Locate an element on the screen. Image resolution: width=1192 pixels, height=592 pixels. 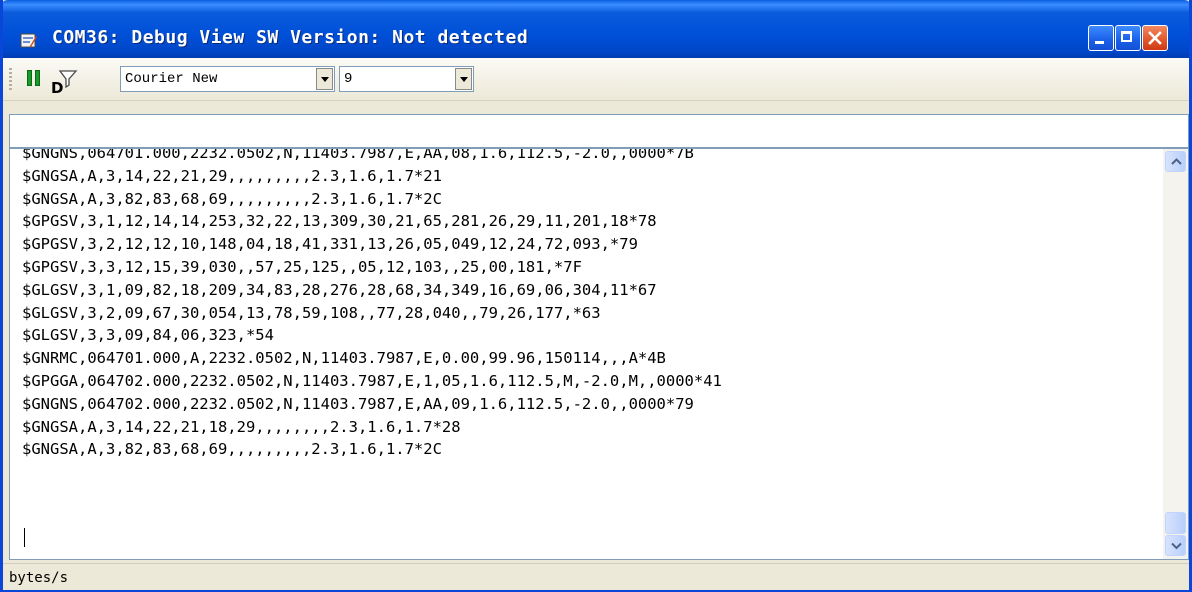
close-icon is located at coordinates (1155, 38).